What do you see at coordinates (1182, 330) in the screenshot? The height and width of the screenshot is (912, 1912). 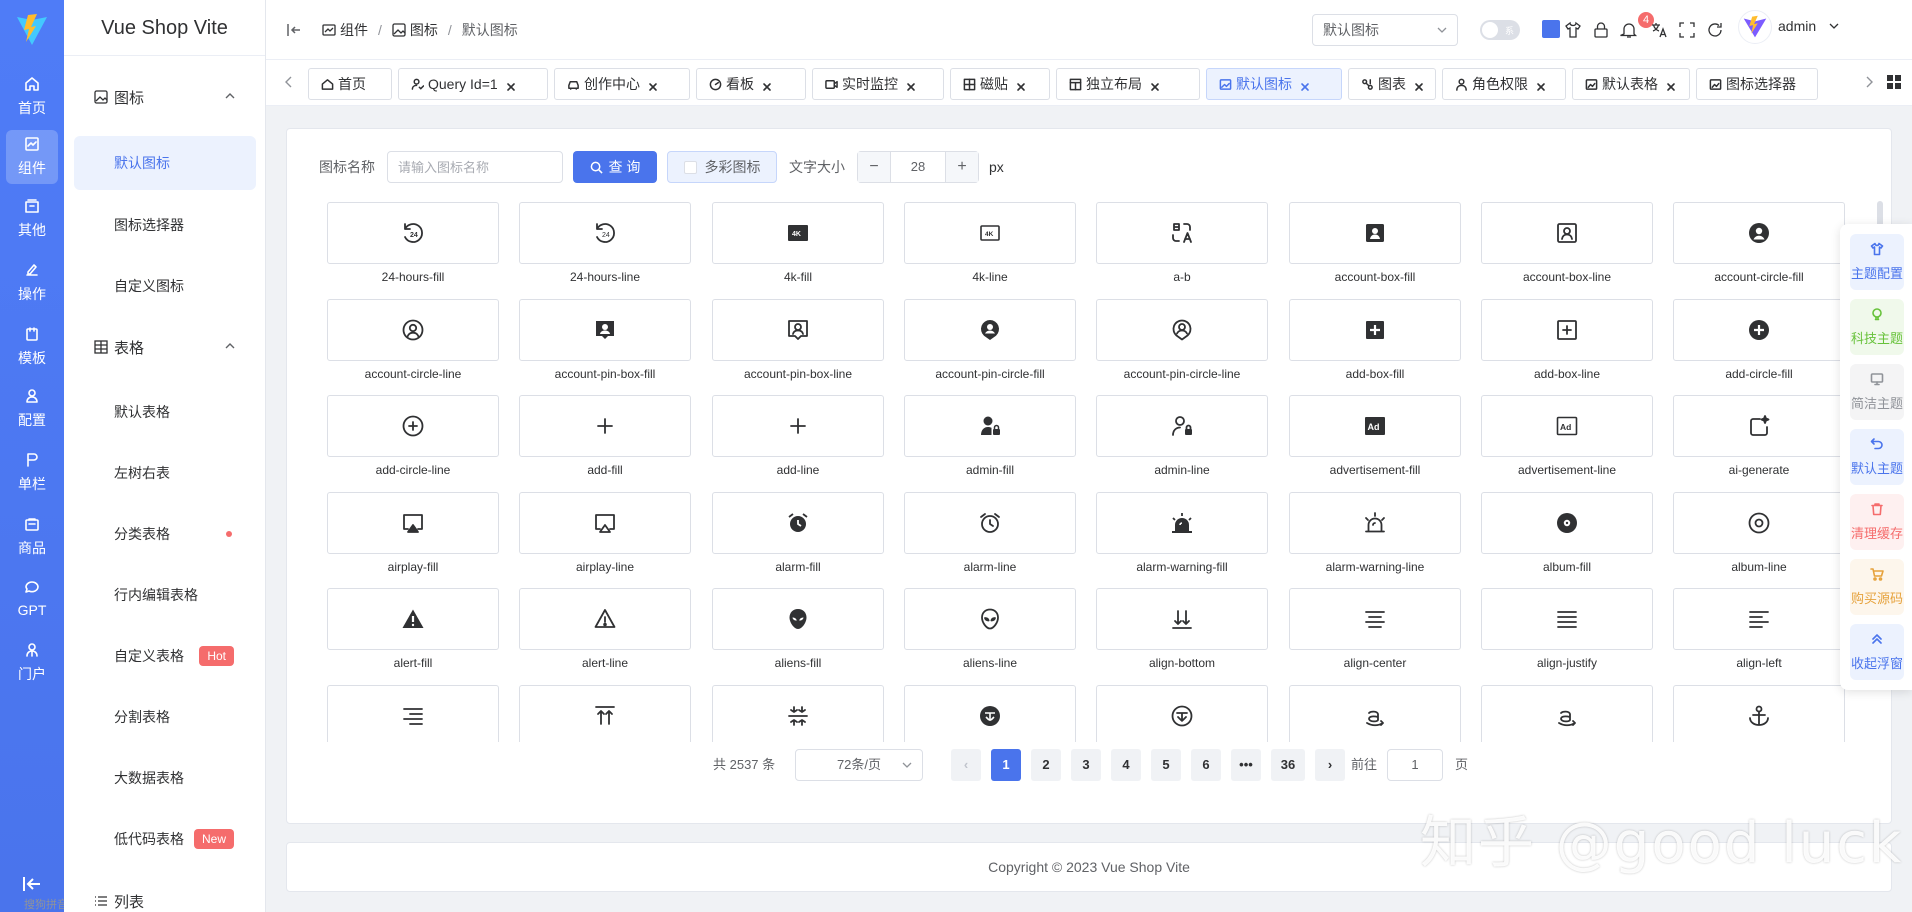 I see `account-pin-circle-line-icon` at bounding box center [1182, 330].